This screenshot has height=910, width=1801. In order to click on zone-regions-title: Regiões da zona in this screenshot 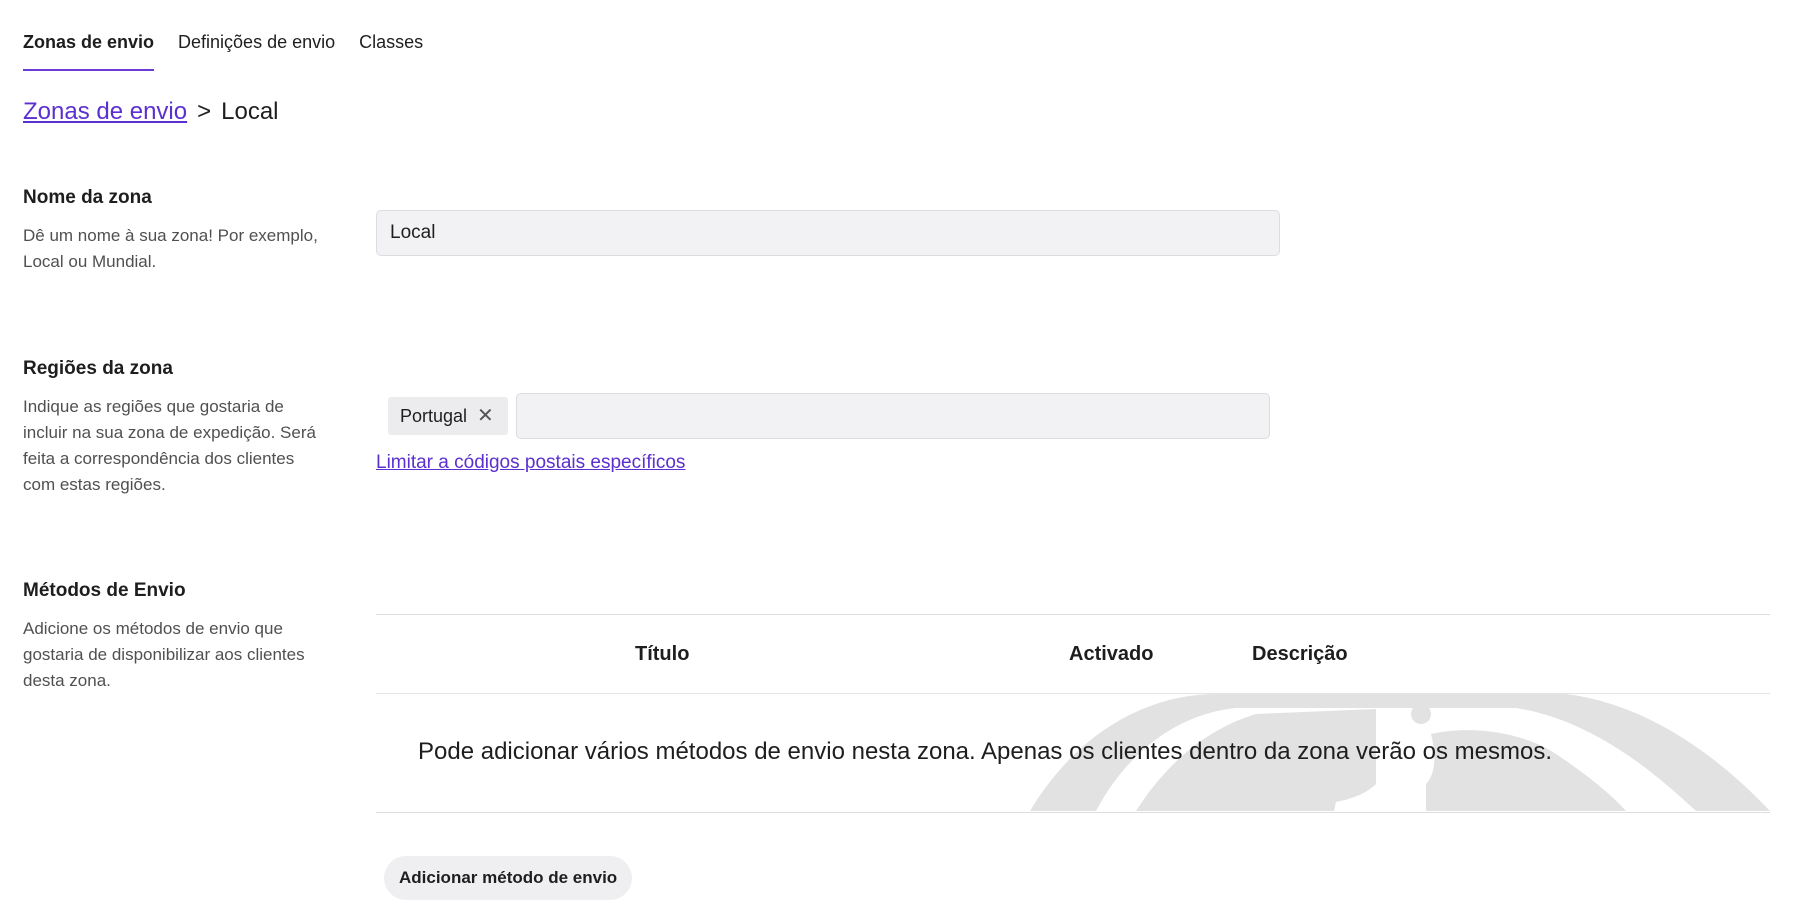, I will do `click(98, 368)`.